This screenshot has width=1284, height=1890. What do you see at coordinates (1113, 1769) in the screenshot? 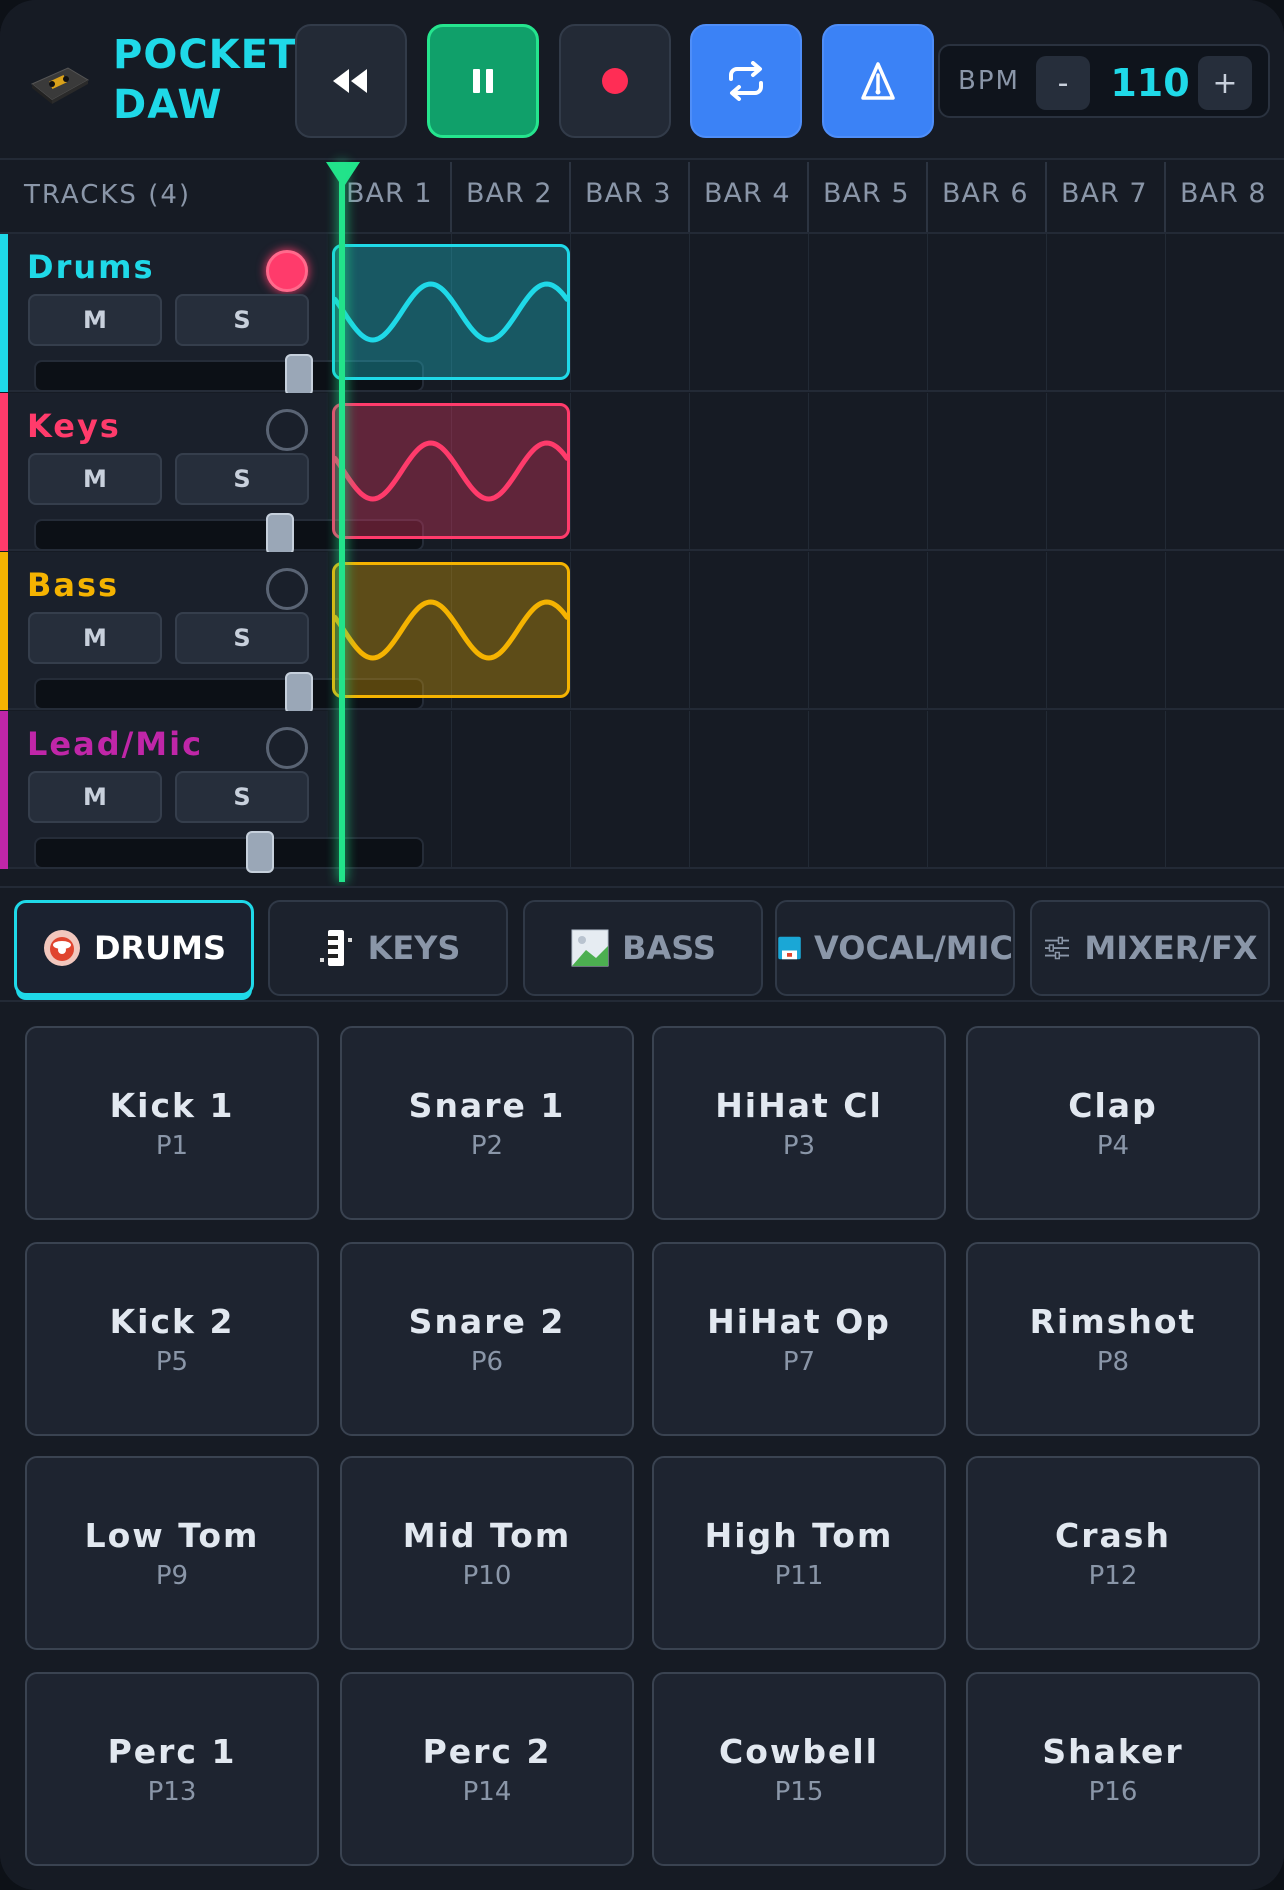
I see `drum-pad: Shaker P16` at bounding box center [1113, 1769].